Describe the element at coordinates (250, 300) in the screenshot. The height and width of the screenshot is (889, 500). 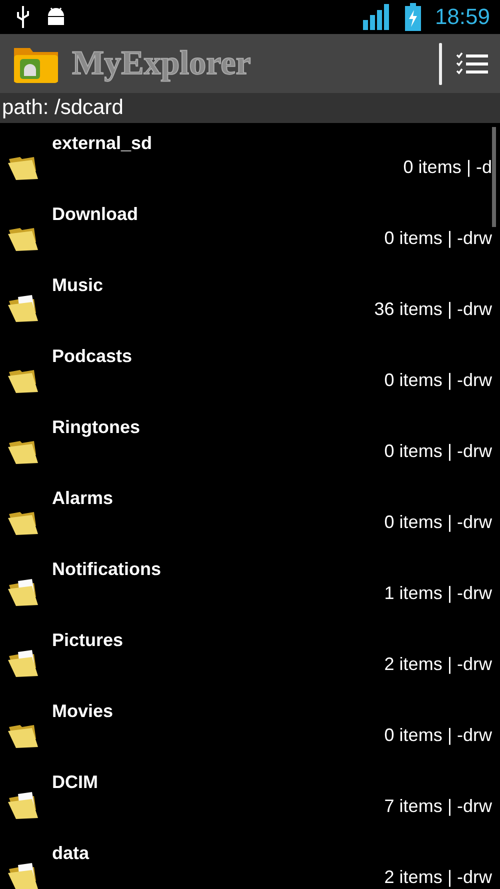
I see `folder-row: Music 36 items | -drw` at that location.